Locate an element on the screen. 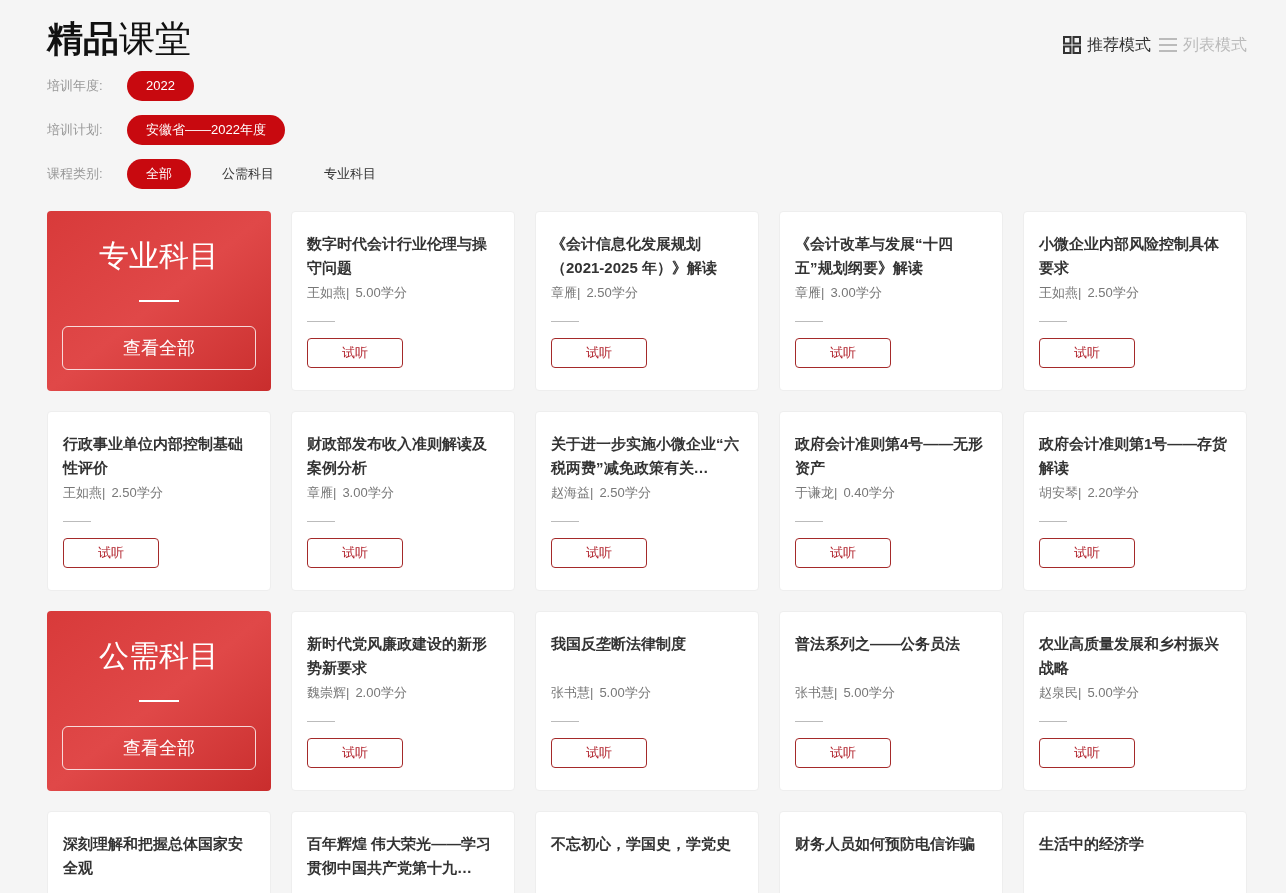 This screenshot has width=1286, height=893. teacher-name: 赵泉民| is located at coordinates (1060, 693).